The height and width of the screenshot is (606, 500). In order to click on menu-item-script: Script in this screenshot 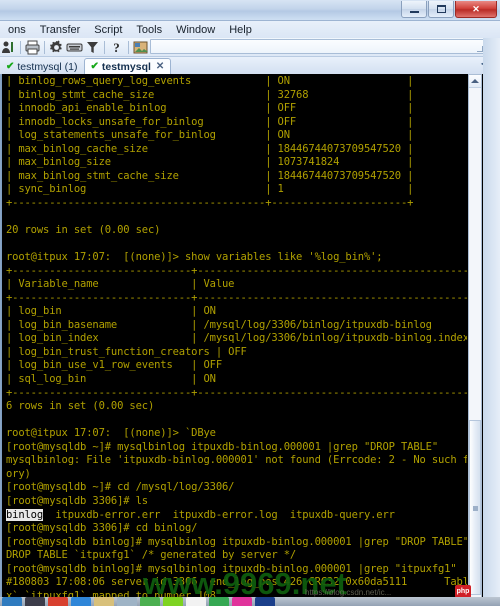, I will do `click(108, 30)`.